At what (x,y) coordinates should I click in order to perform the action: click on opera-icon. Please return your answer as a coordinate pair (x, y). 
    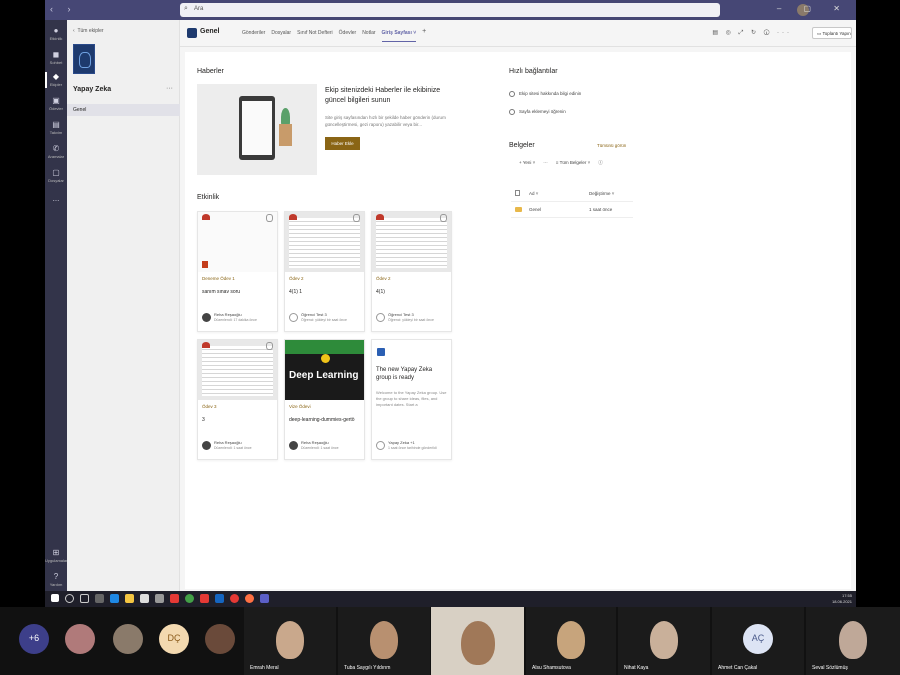
    Looking at the image, I should click on (234, 598).